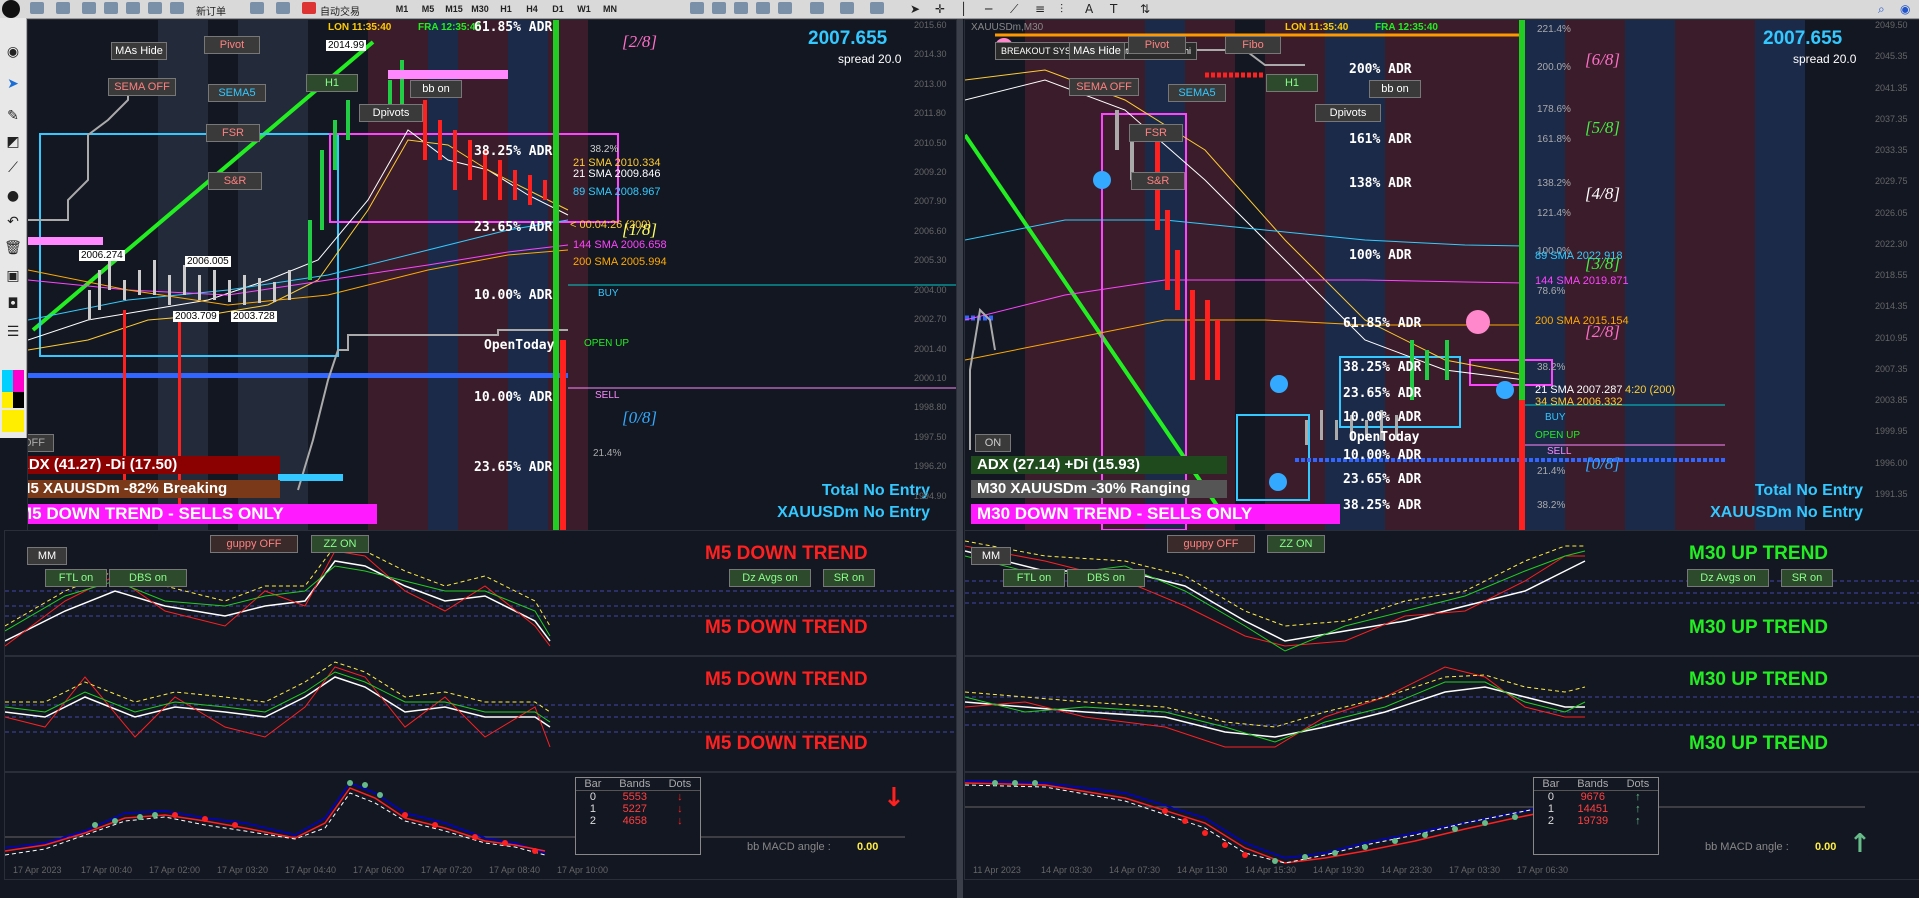 The width and height of the screenshot is (1919, 898). What do you see at coordinates (13, 332) in the screenshot?
I see `list-icon: ☰` at bounding box center [13, 332].